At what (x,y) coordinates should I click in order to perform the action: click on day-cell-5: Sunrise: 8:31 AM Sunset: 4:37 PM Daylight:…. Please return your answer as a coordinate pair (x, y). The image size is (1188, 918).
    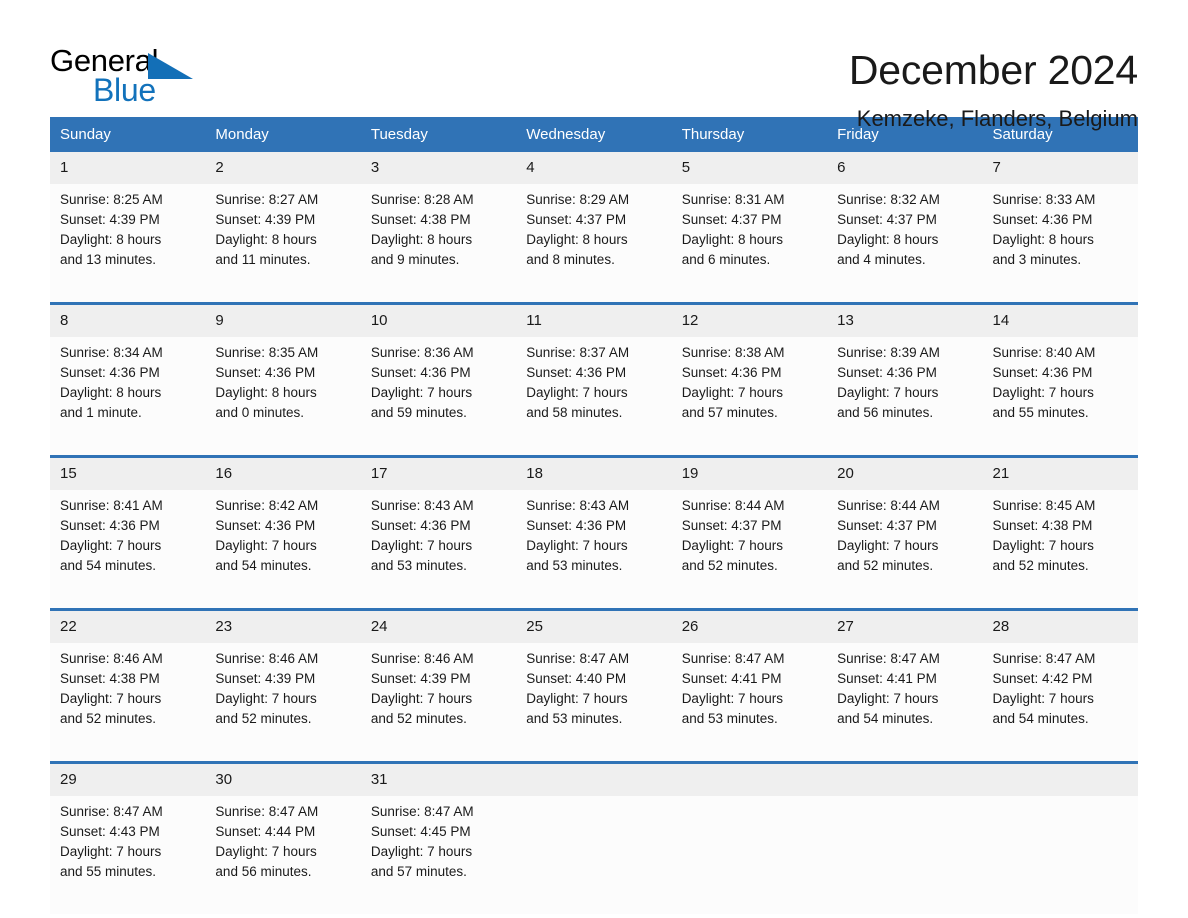
    Looking at the image, I should click on (749, 243).